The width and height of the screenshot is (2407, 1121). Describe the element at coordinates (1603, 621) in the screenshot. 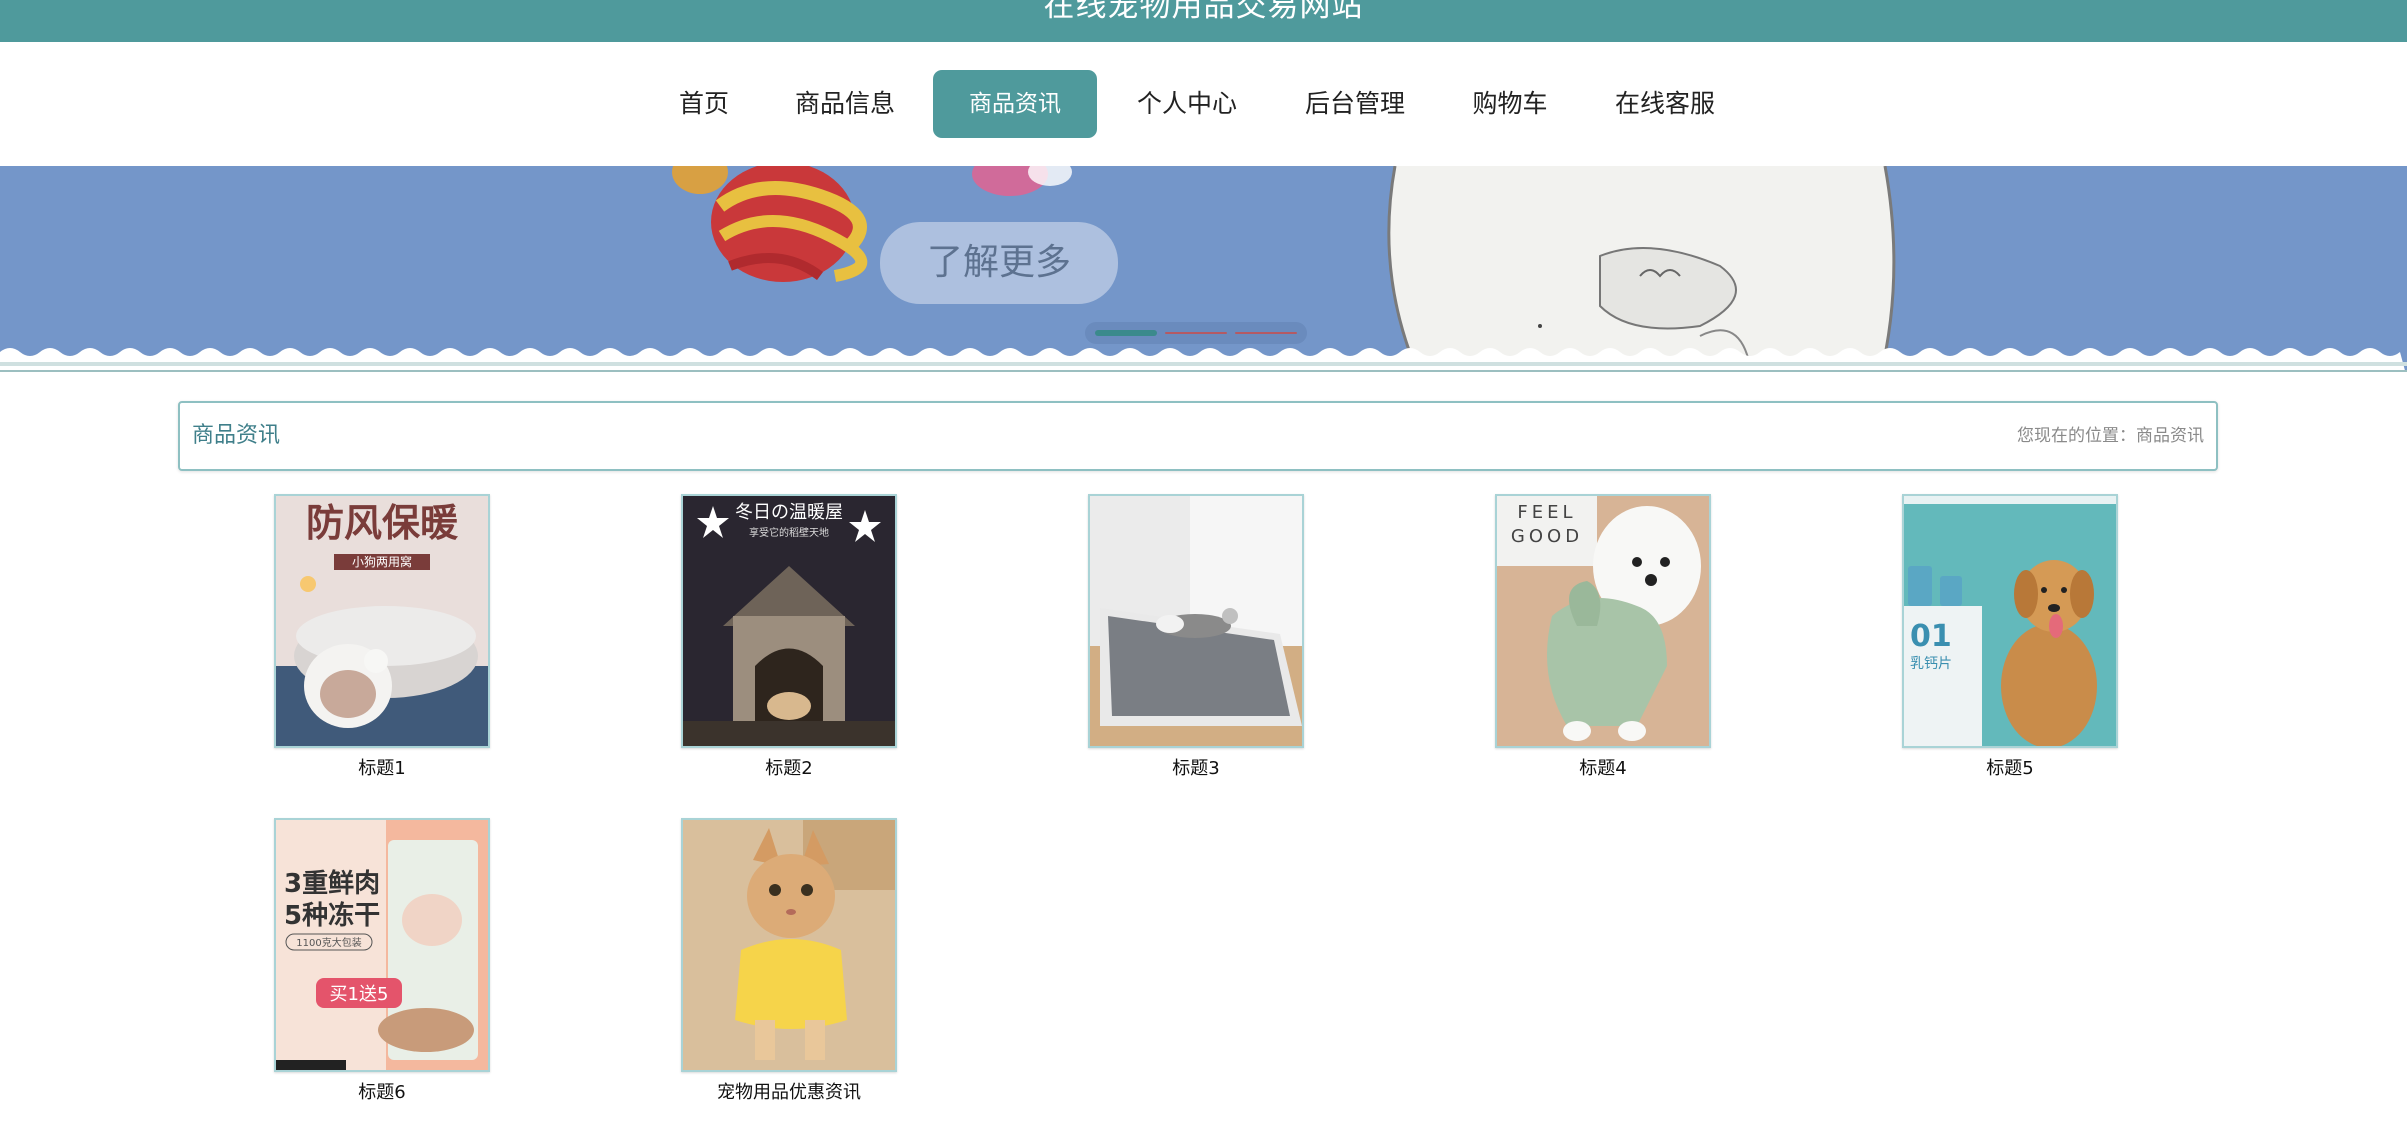

I see `news-thumbnail: FEEL GOOD` at that location.